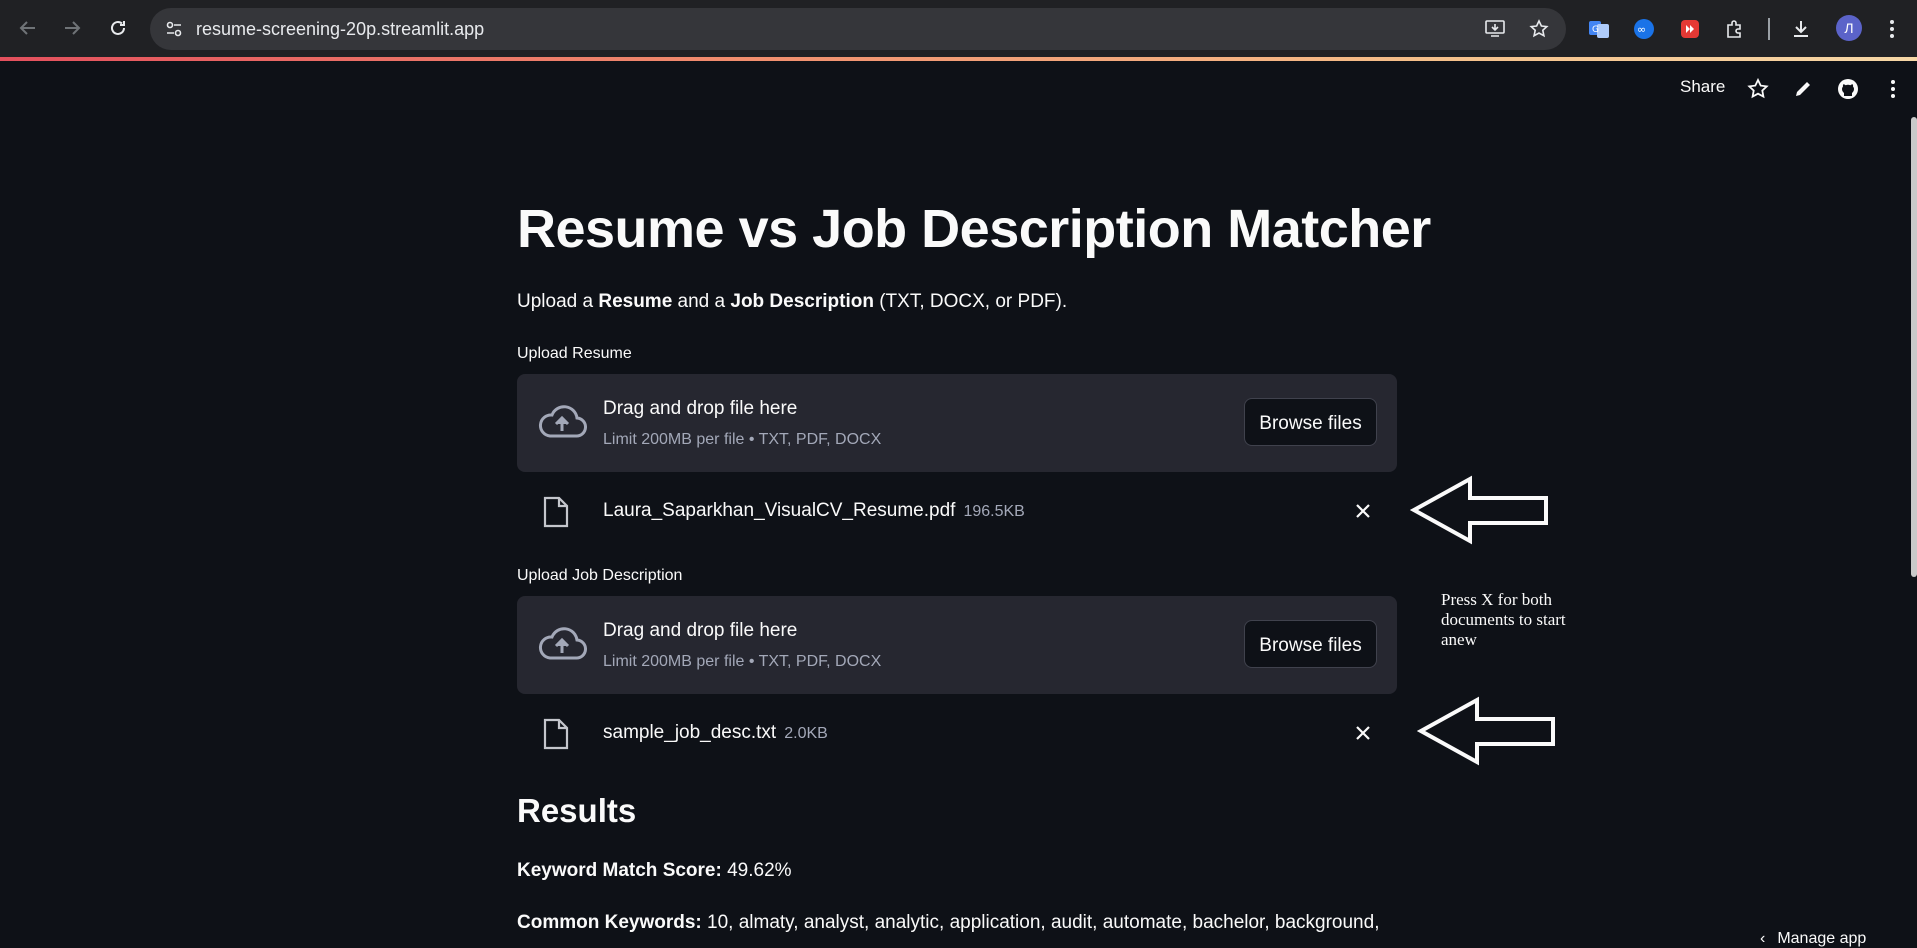  I want to click on address-bar: resume-screening-20p.streamlit.app, so click(858, 29).